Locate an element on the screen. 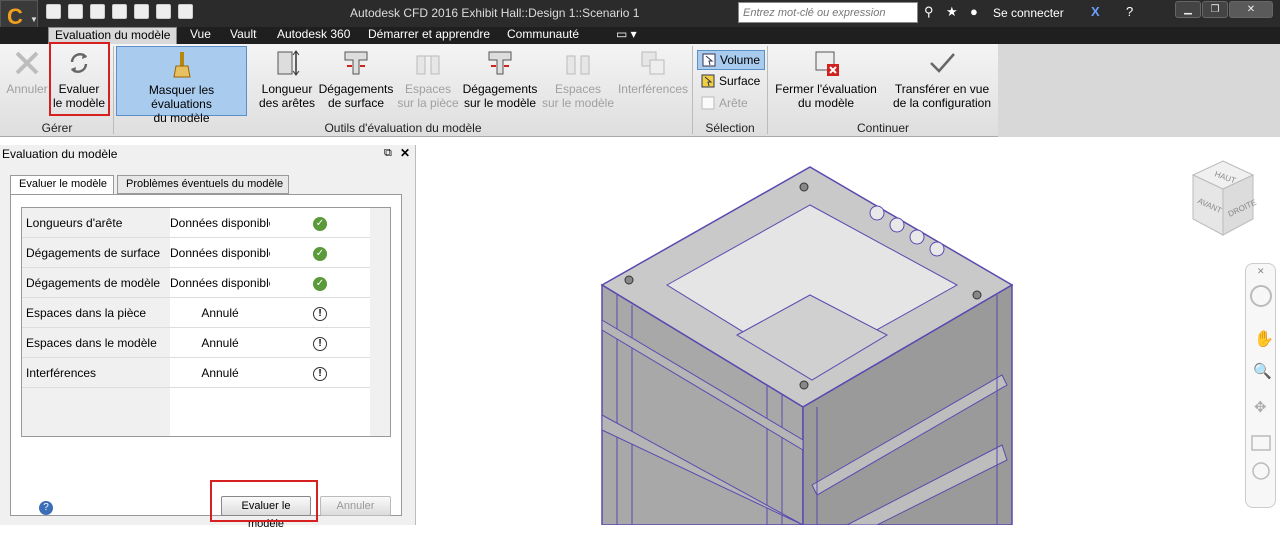 The width and height of the screenshot is (1280, 533). app-menu-button: C ▼ is located at coordinates (19, 15).